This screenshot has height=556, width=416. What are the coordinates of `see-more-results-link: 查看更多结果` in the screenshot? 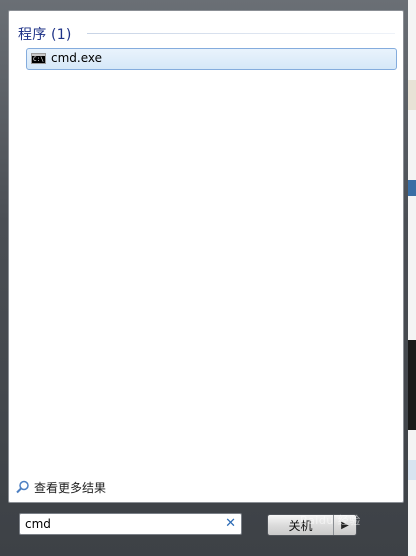 It's located at (61, 487).